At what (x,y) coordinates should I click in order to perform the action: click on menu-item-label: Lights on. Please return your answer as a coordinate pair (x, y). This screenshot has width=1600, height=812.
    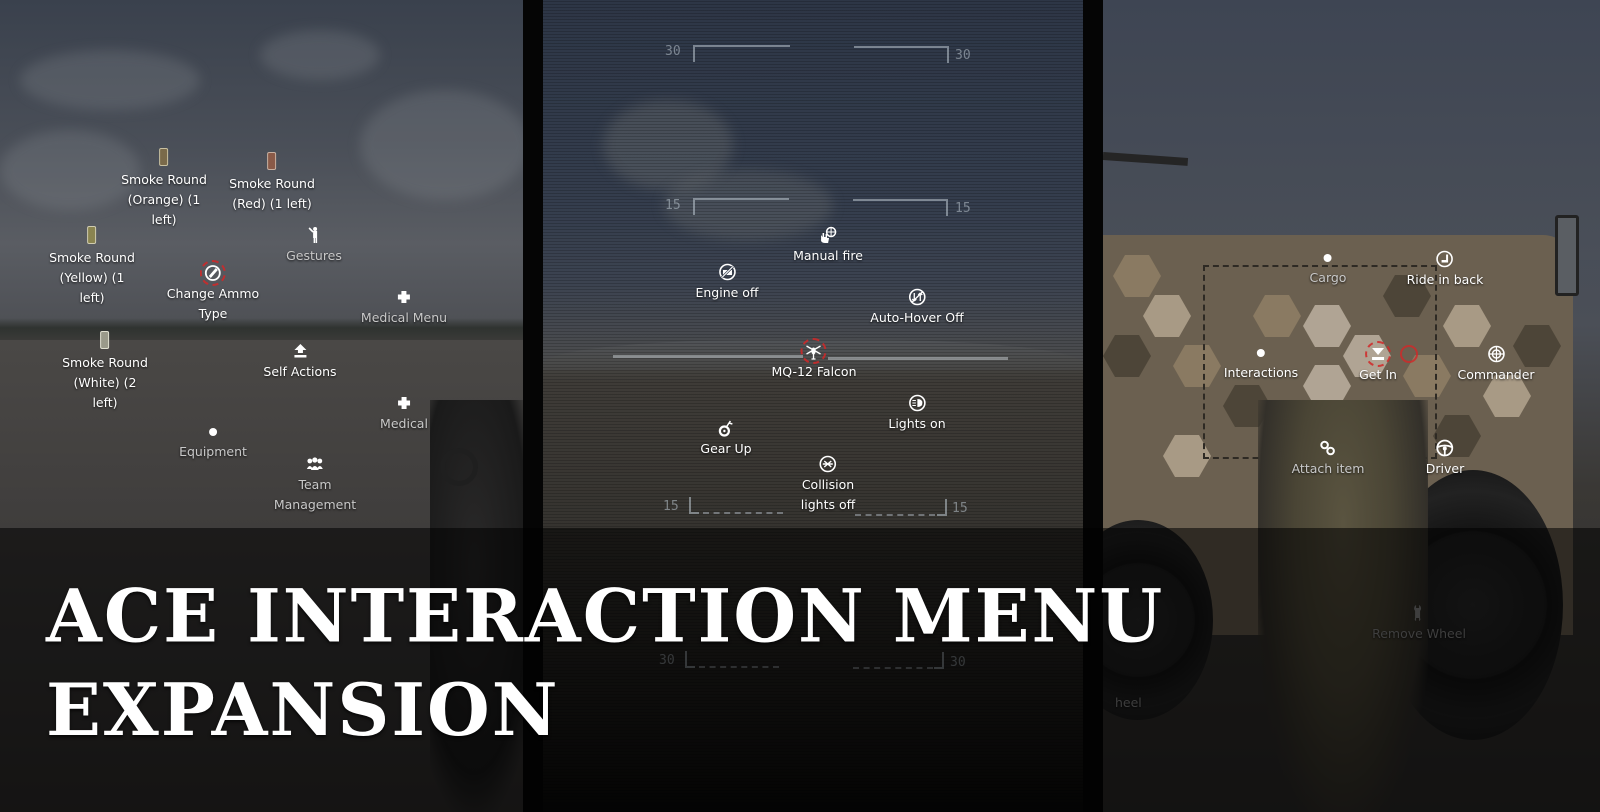
    Looking at the image, I should click on (917, 423).